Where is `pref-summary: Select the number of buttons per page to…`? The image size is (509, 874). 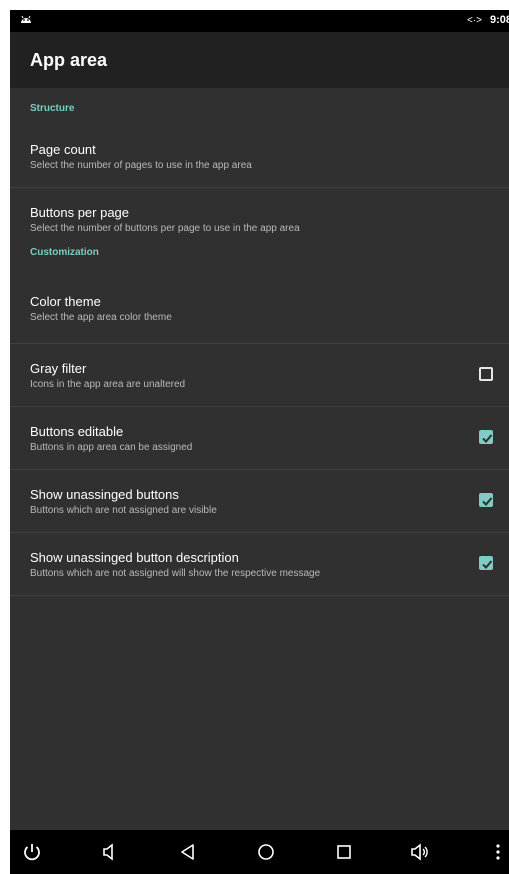
pref-summary: Select the number of buttons per page to… is located at coordinates (165, 228).